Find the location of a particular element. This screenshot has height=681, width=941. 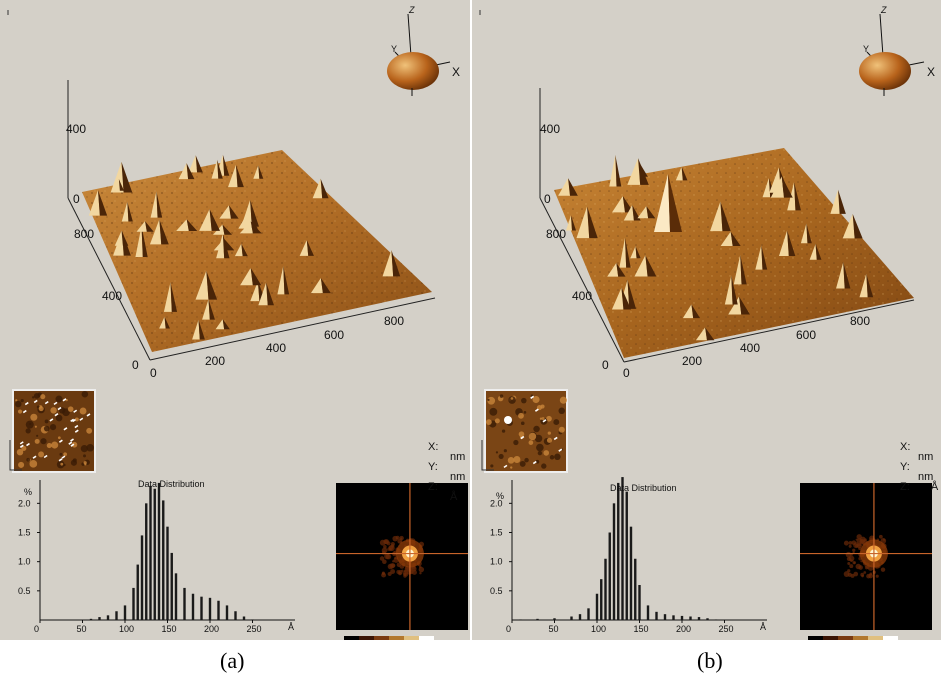

x-tick-label: 400 is located at coordinates (750, 348).